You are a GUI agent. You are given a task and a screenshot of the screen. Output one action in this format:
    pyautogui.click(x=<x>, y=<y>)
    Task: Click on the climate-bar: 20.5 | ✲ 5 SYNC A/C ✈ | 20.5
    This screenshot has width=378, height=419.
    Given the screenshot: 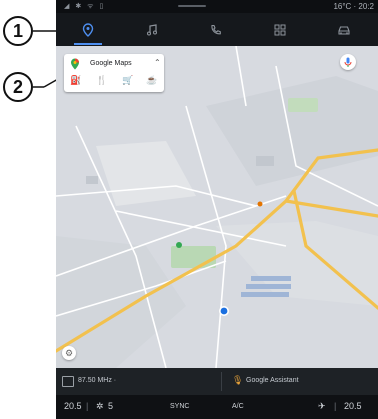 What is the action you would take?
    pyautogui.click(x=217, y=407)
    